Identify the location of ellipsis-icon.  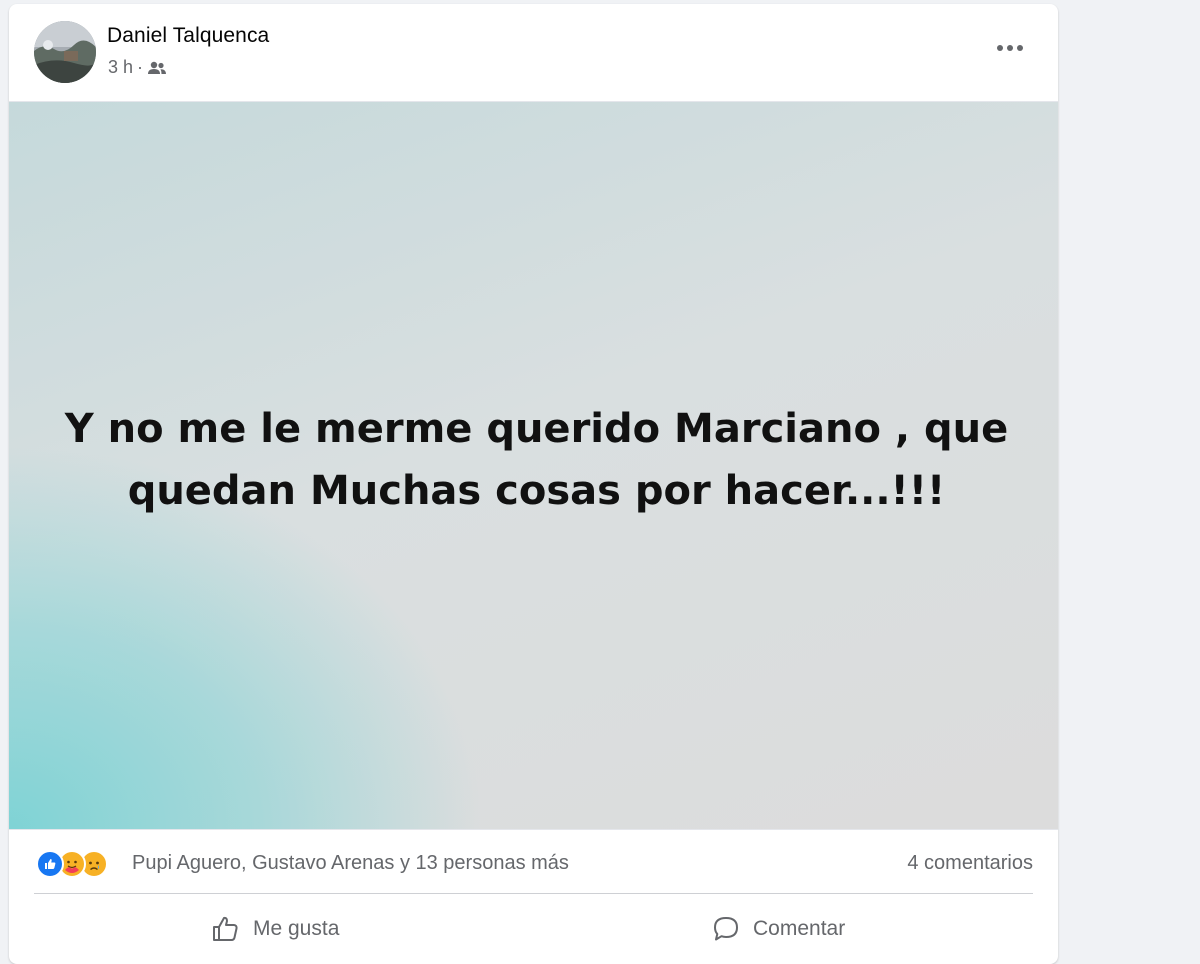
(1010, 48).